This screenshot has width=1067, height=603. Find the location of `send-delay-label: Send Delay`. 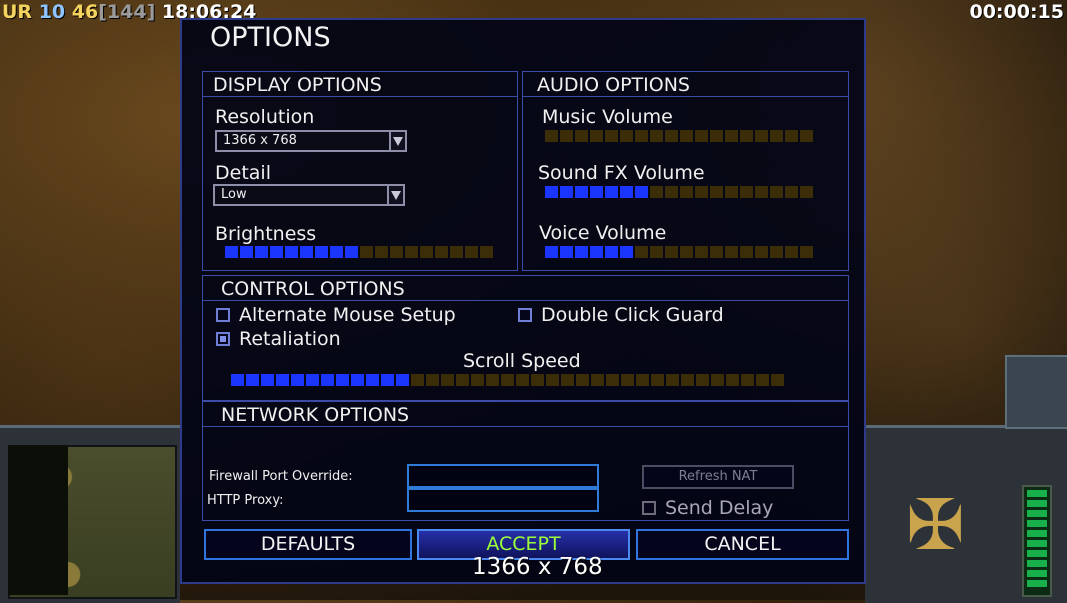

send-delay-label: Send Delay is located at coordinates (719, 508).